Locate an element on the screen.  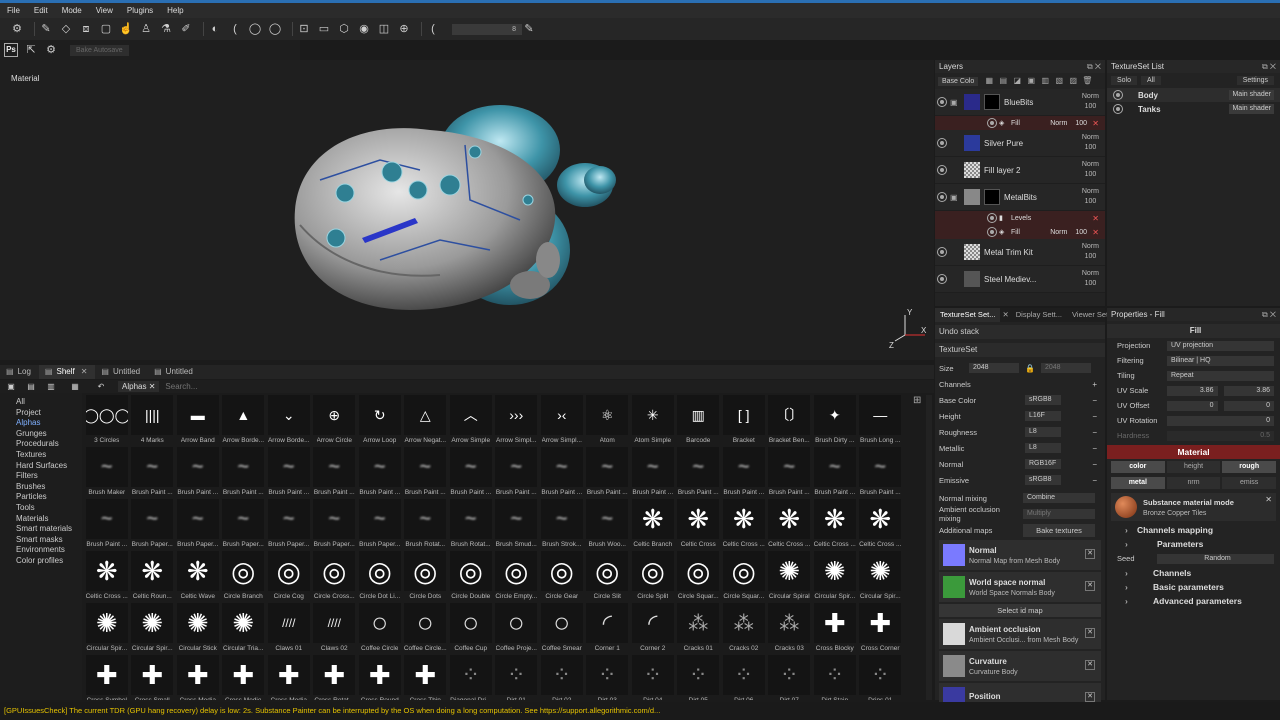
shelf-item: ⊕ Arrow Circle is located at coordinates (335, 421).